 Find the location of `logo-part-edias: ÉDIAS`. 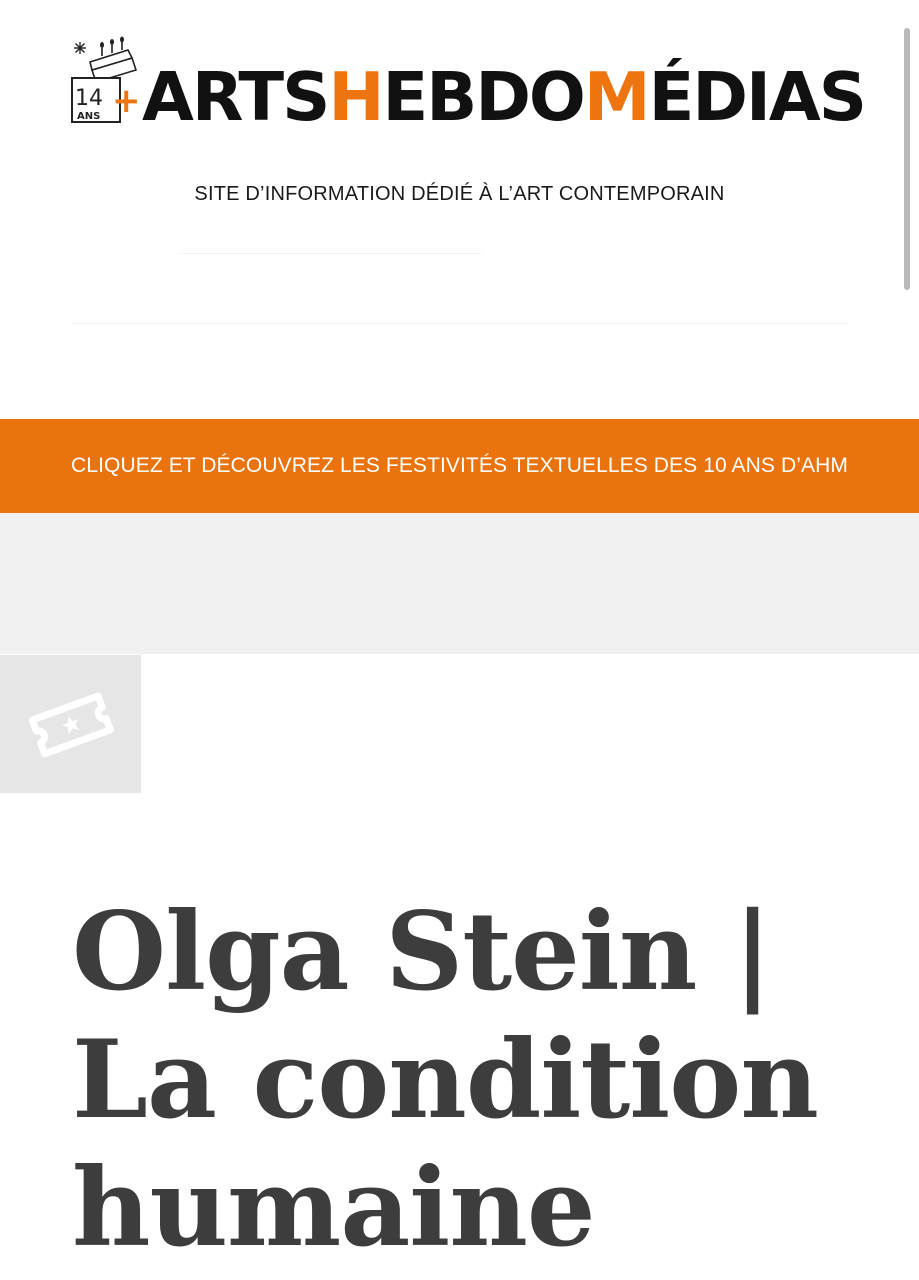

logo-part-edias: ÉDIAS is located at coordinates (757, 97).